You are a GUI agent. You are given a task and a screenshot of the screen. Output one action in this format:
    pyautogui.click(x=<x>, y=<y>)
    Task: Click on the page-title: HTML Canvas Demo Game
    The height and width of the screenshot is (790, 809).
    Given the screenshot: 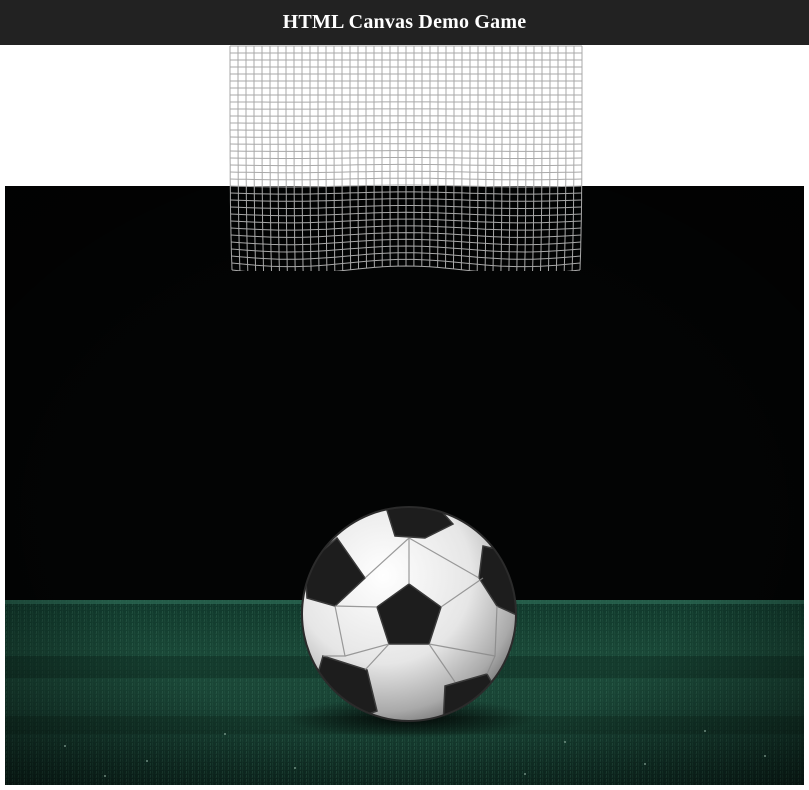 What is the action you would take?
    pyautogui.click(x=404, y=22)
    